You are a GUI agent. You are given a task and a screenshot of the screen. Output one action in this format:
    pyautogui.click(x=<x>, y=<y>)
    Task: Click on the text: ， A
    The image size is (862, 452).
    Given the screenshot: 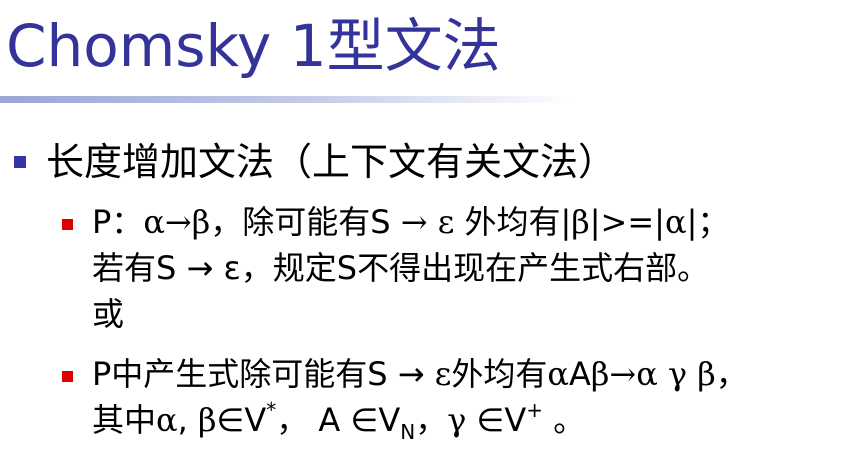 What is the action you would take?
    pyautogui.click(x=313, y=420)
    